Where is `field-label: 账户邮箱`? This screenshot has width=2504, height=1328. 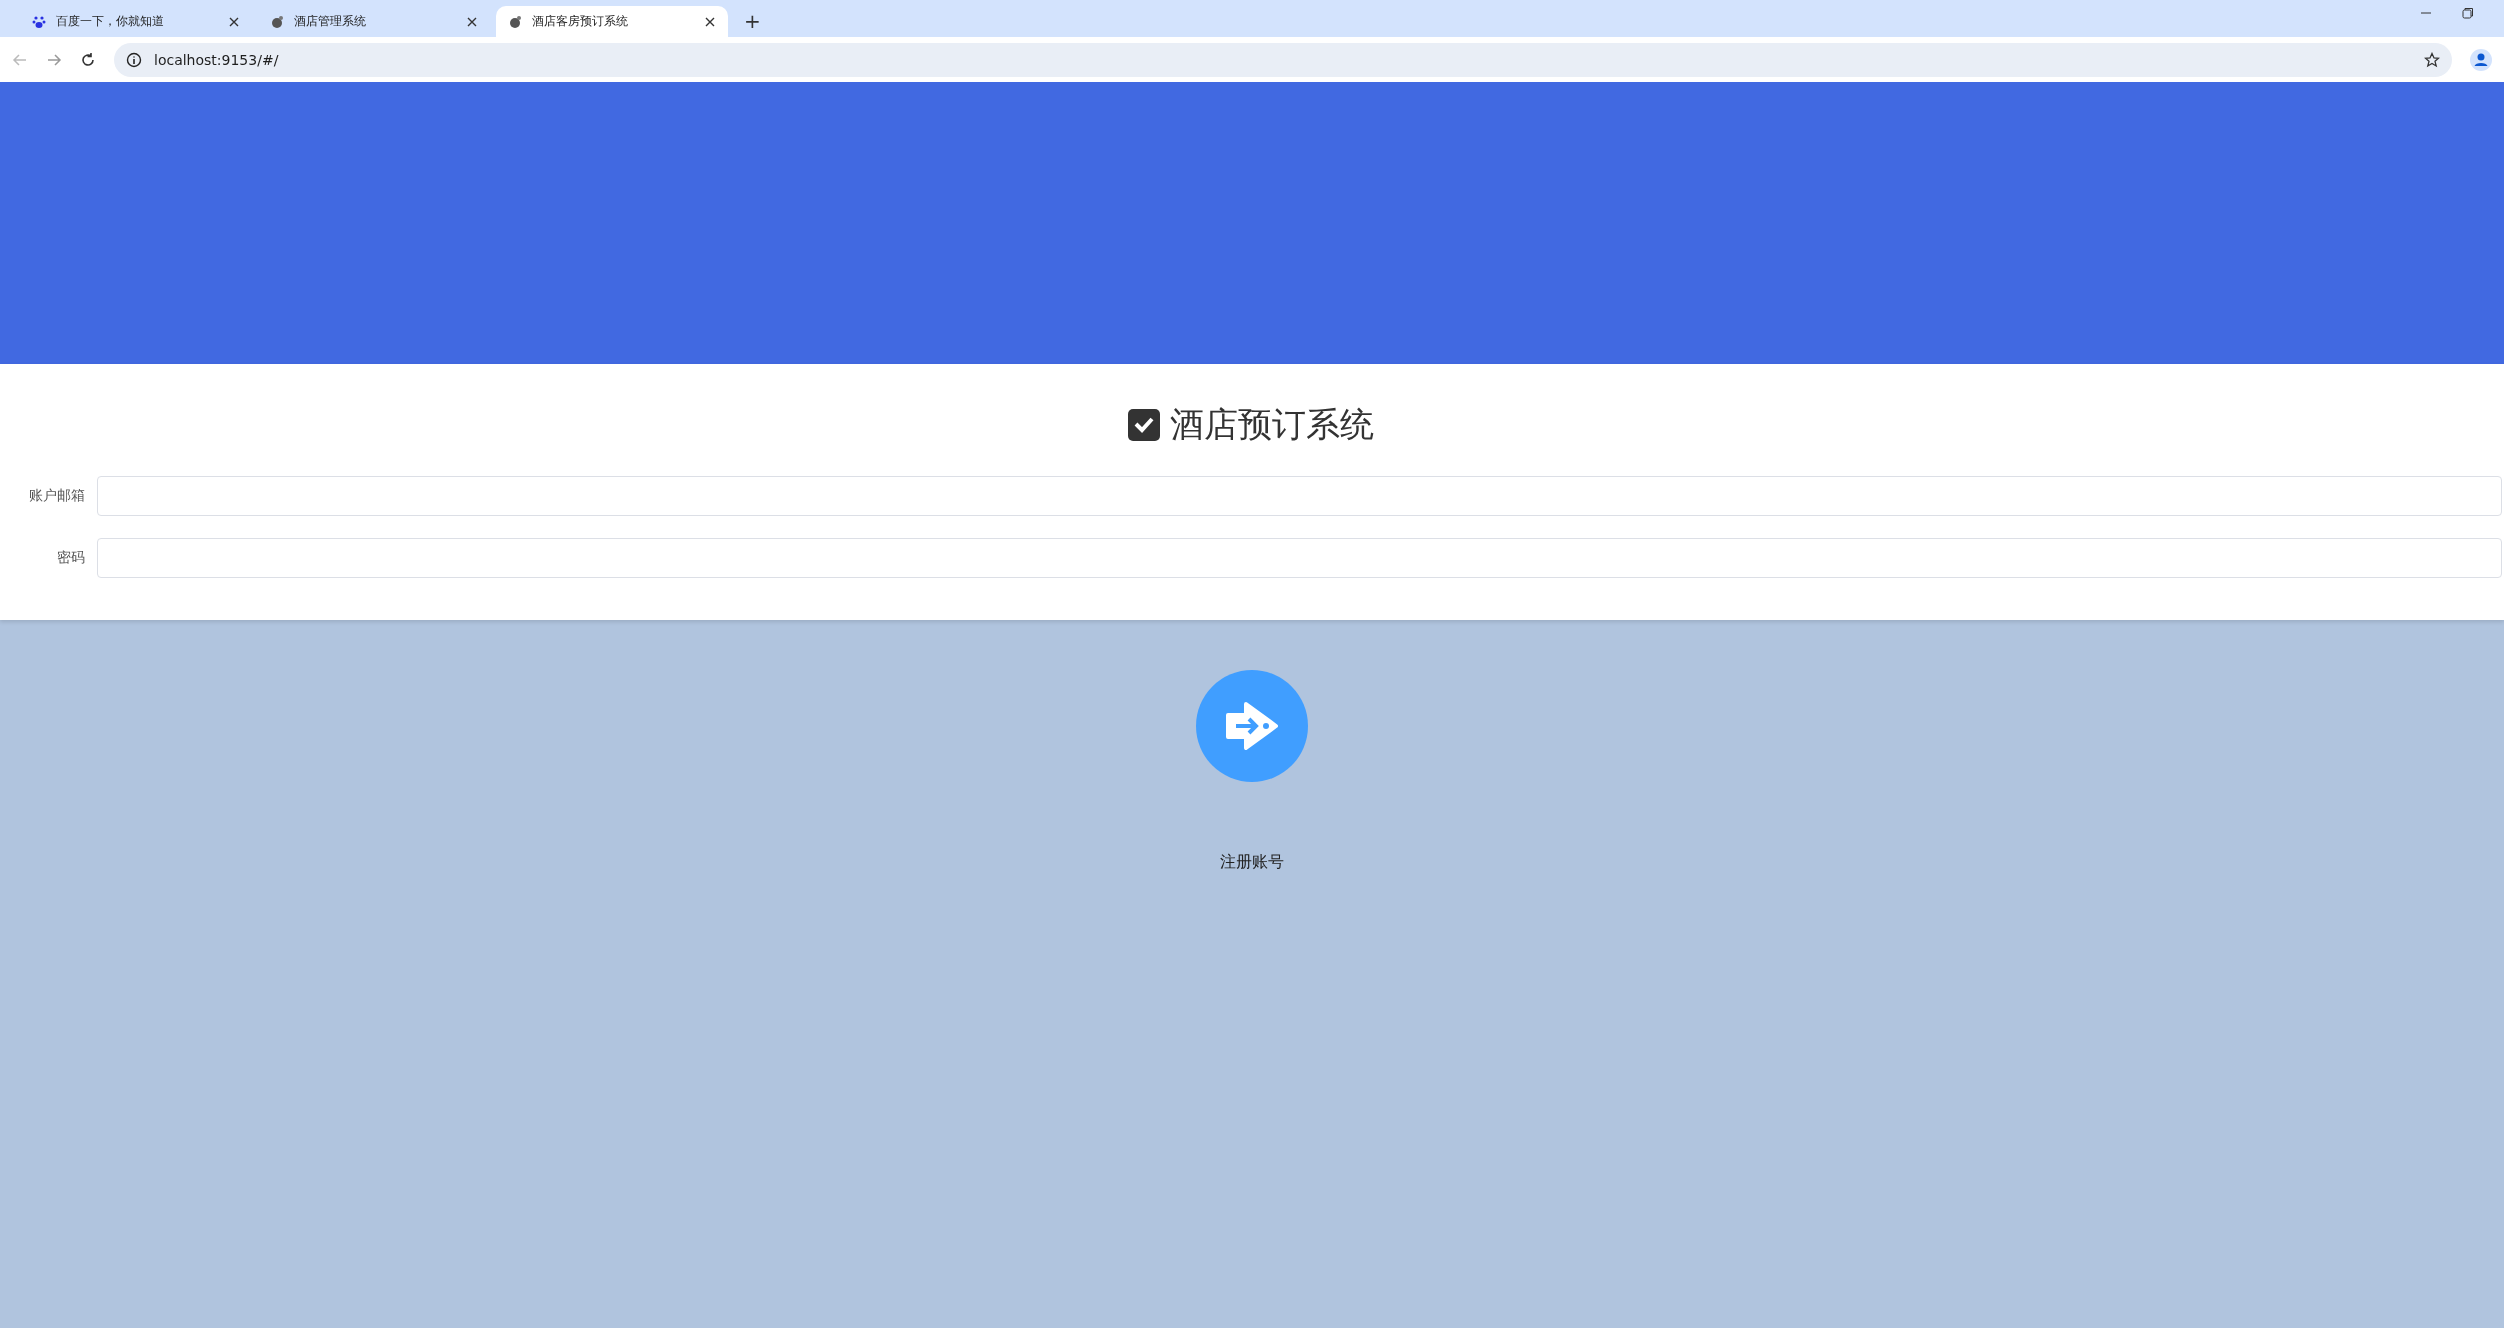 field-label: 账户邮箱 is located at coordinates (56, 496).